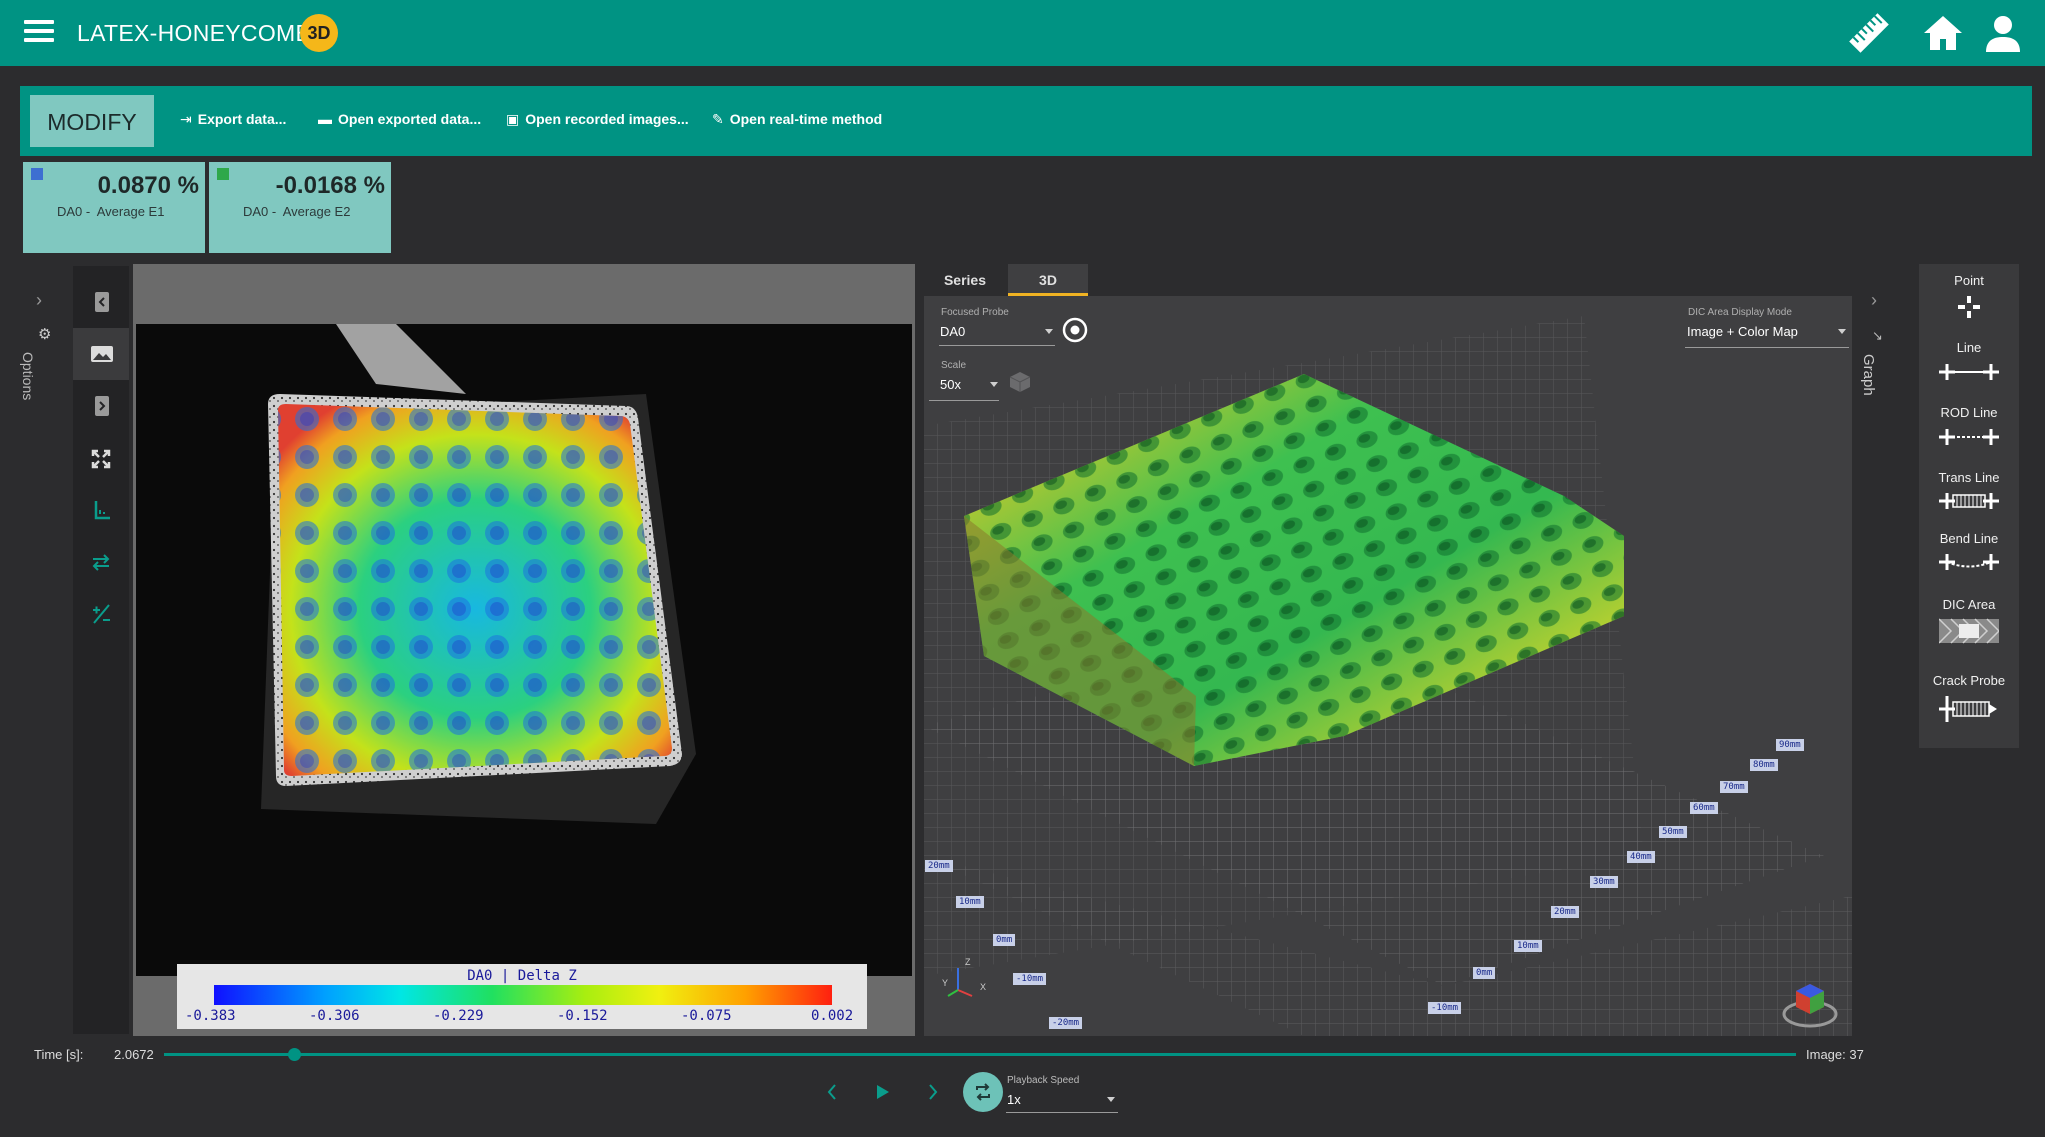 The height and width of the screenshot is (1137, 2045). I want to click on probe-crack-label: Crack Probe, so click(1969, 680).